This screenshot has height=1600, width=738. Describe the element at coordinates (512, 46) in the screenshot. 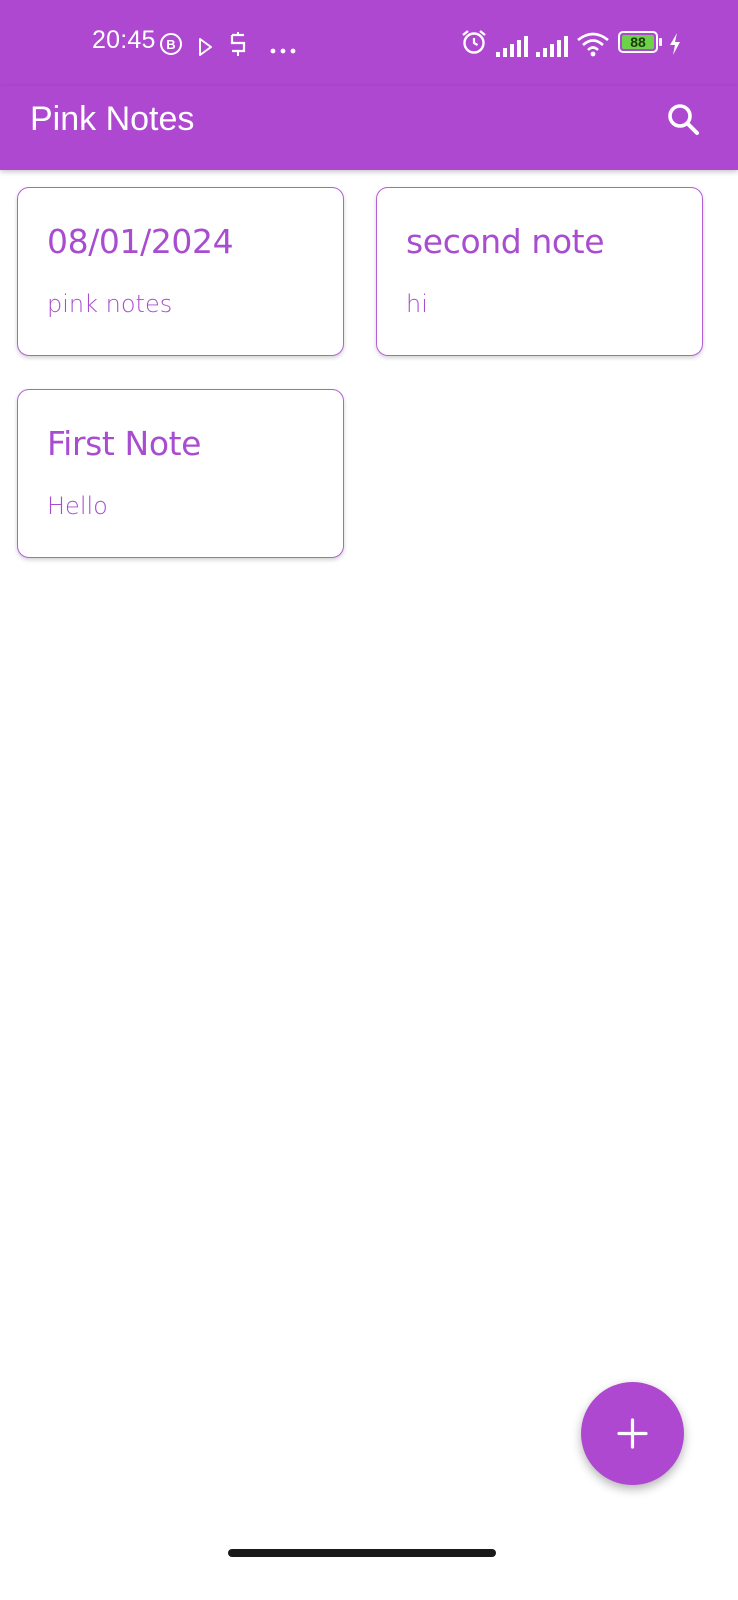

I see `signal-1-icon` at that location.